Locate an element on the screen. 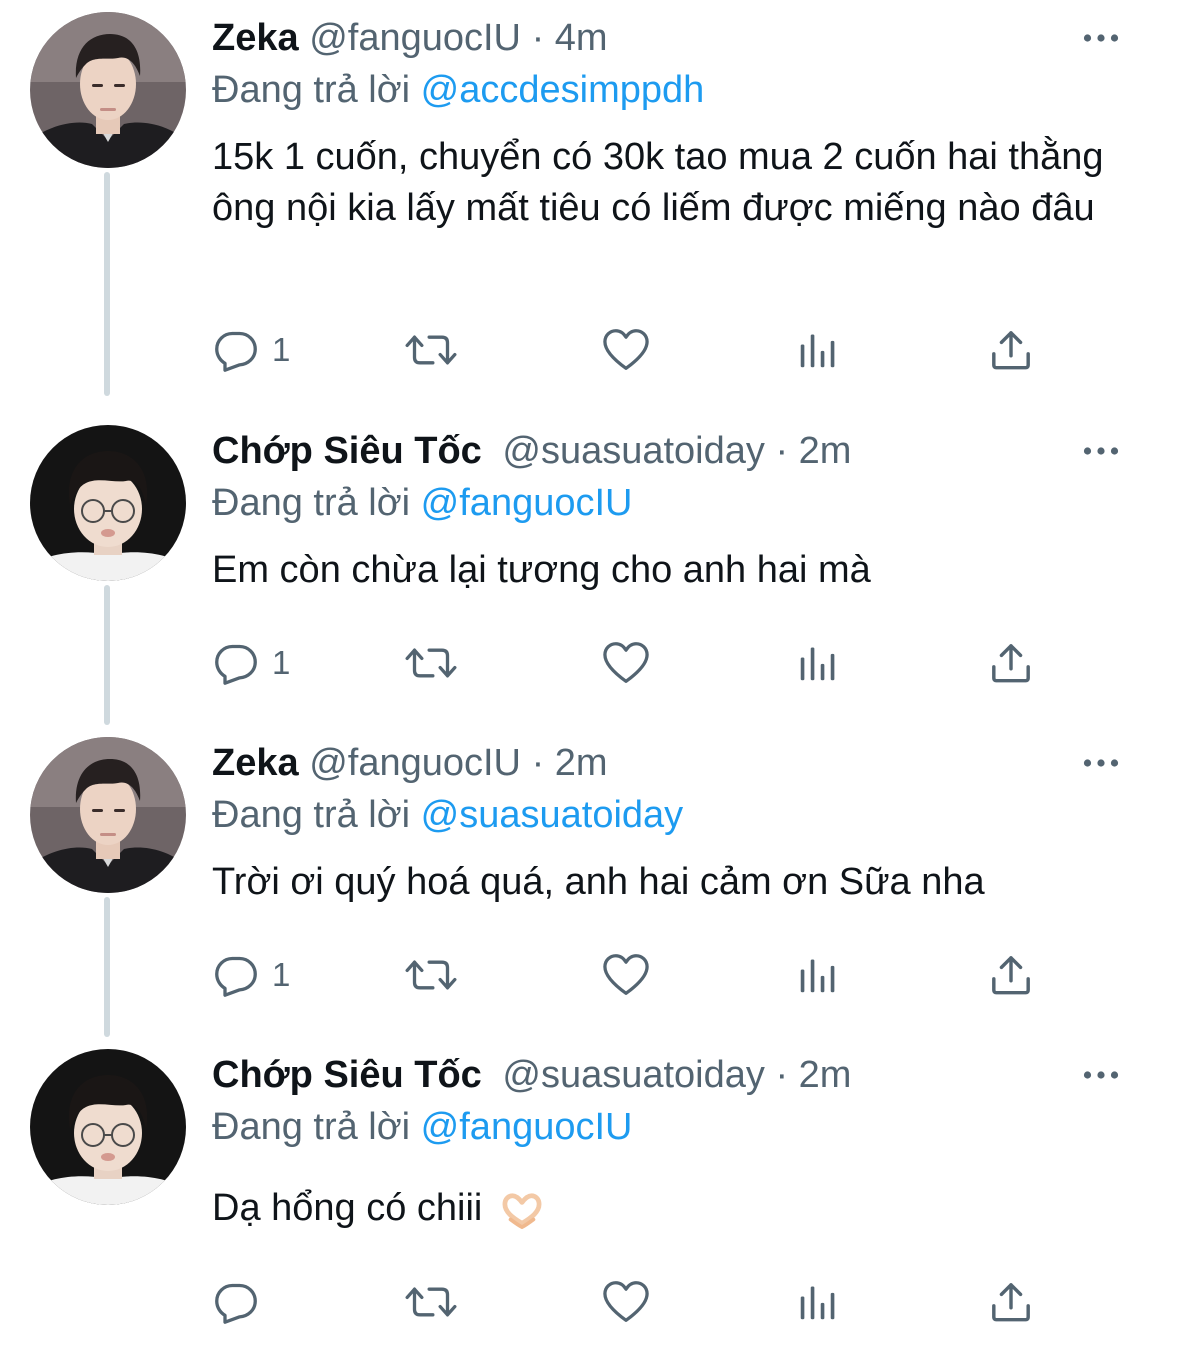 This screenshot has height=1347, width=1179. tweet-header: Zeka @fanguocIU · 2m is located at coordinates (675, 763).